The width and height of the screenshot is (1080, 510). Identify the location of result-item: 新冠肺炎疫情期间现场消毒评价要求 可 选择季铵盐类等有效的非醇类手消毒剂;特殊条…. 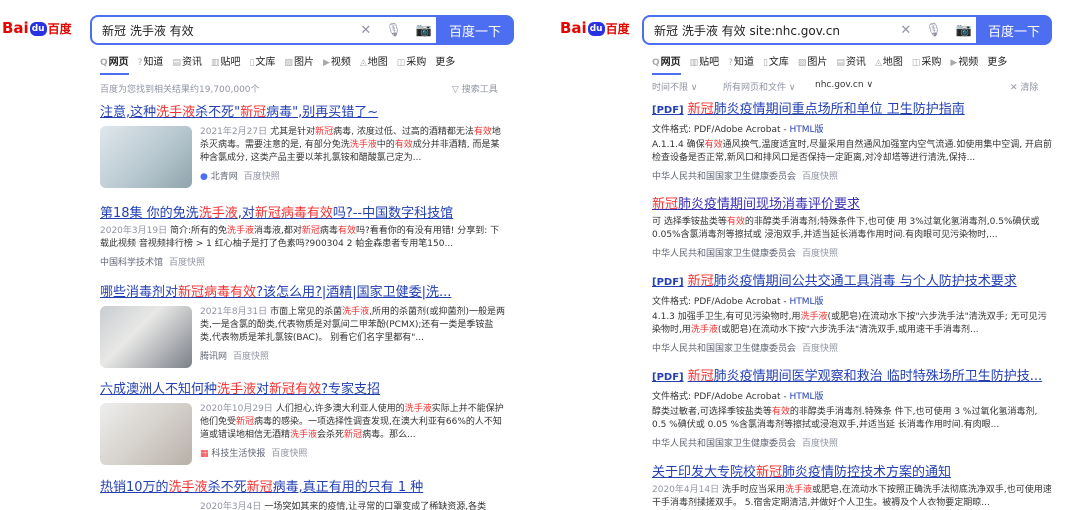
(852, 226).